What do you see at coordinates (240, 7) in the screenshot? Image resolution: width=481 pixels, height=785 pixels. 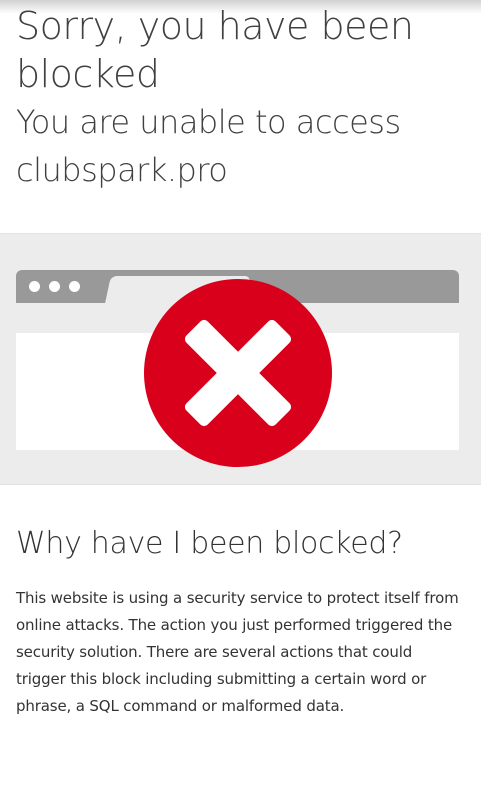 I see `top-shadow` at bounding box center [240, 7].